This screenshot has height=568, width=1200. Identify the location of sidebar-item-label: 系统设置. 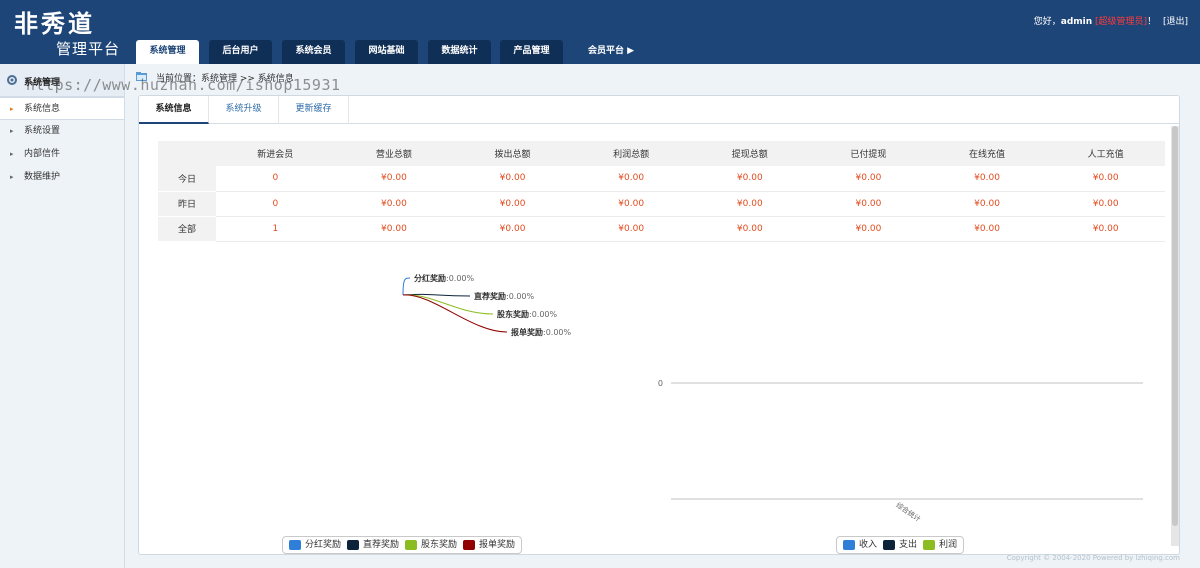
(42, 131).